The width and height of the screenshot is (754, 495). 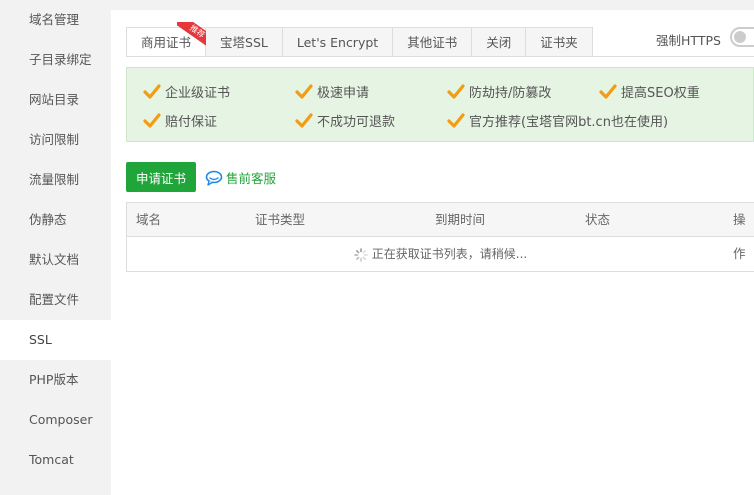 I want to click on feature-label: 不成功可退款, so click(x=356, y=122).